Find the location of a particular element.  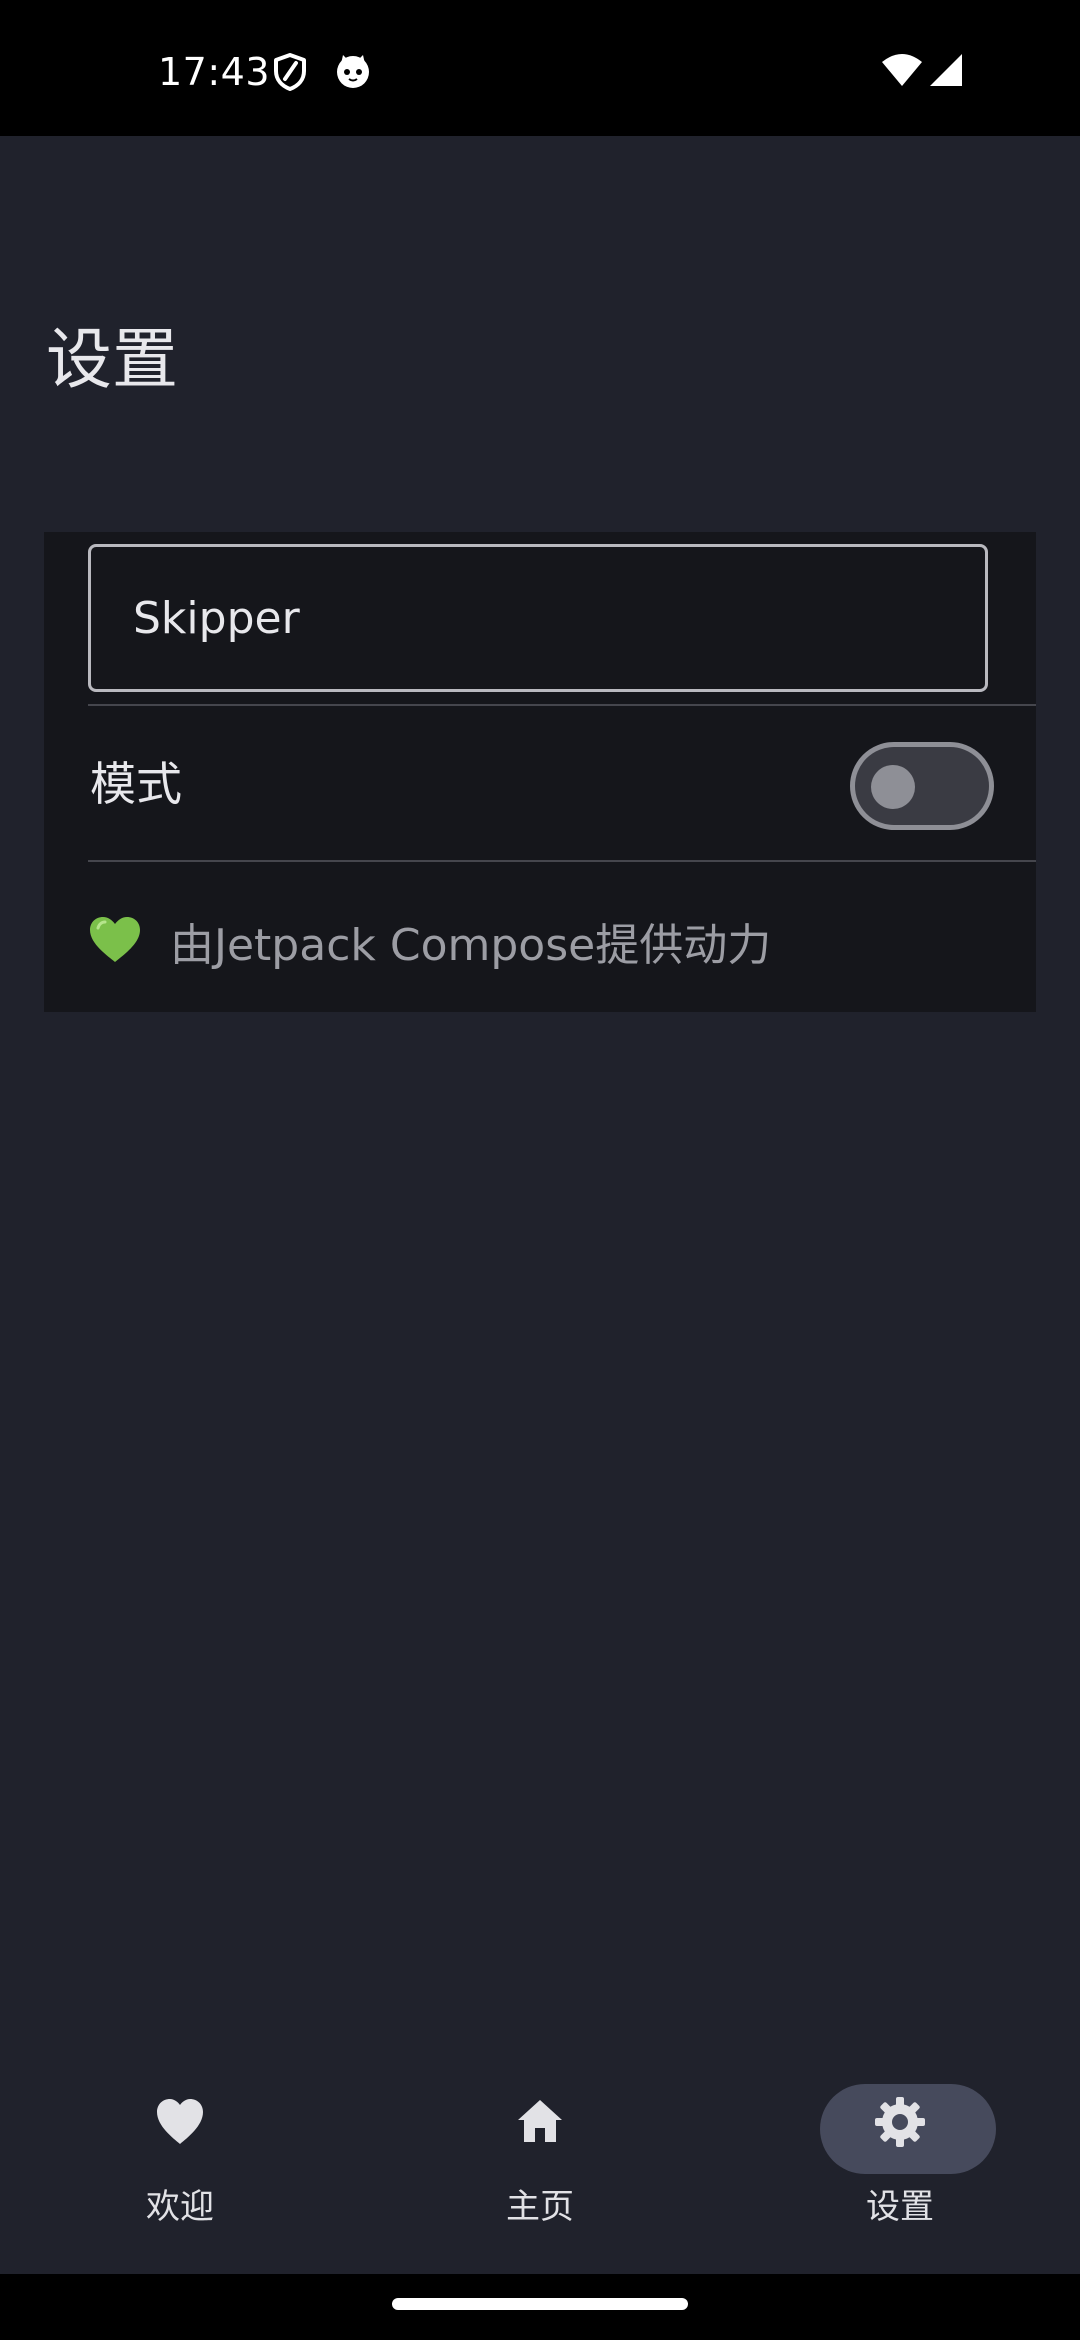

home-icon is located at coordinates (540, 2121).